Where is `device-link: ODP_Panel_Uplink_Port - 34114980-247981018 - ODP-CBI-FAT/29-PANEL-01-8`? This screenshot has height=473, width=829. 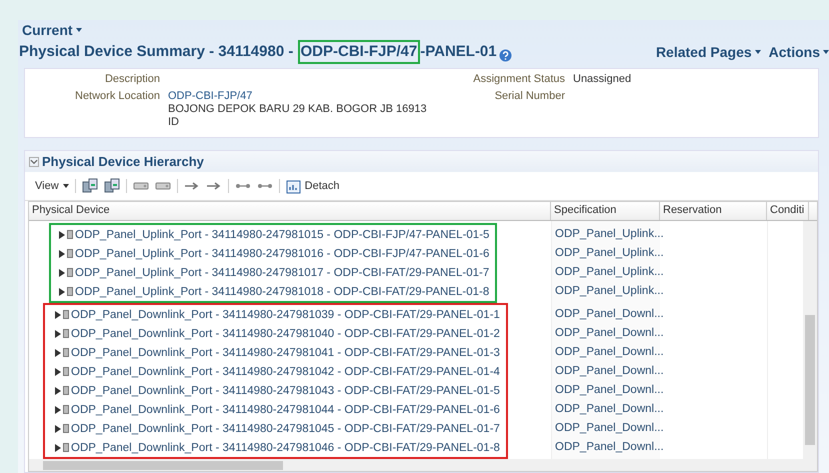 device-link: ODP_Panel_Uplink_Port - 34114980-247981018 - ODP-CBI-FAT/29-PANEL-01-8 is located at coordinates (282, 292).